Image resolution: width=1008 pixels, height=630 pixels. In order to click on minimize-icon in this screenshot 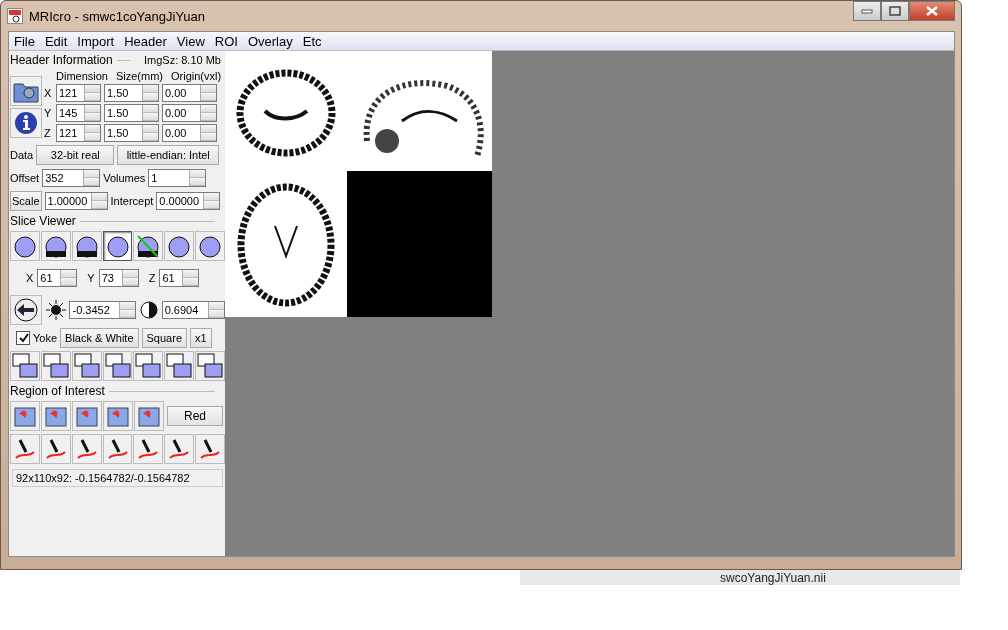, I will do `click(867, 11)`.